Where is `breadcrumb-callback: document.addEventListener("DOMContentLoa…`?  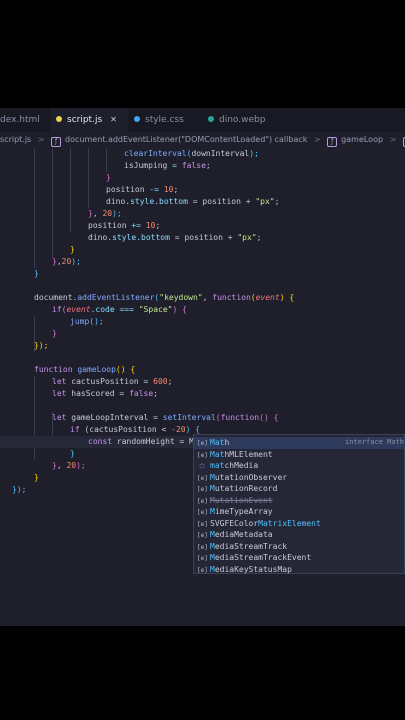 breadcrumb-callback: document.addEventListener("DOMContentLoa… is located at coordinates (186, 139).